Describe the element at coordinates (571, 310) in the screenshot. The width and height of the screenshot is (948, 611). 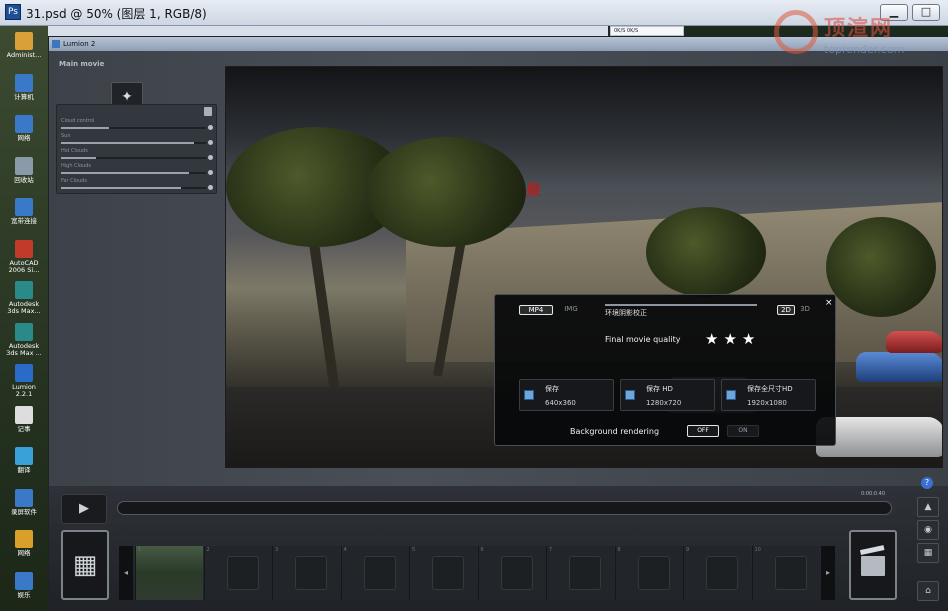
I see `format-tab-img: IMG` at that location.